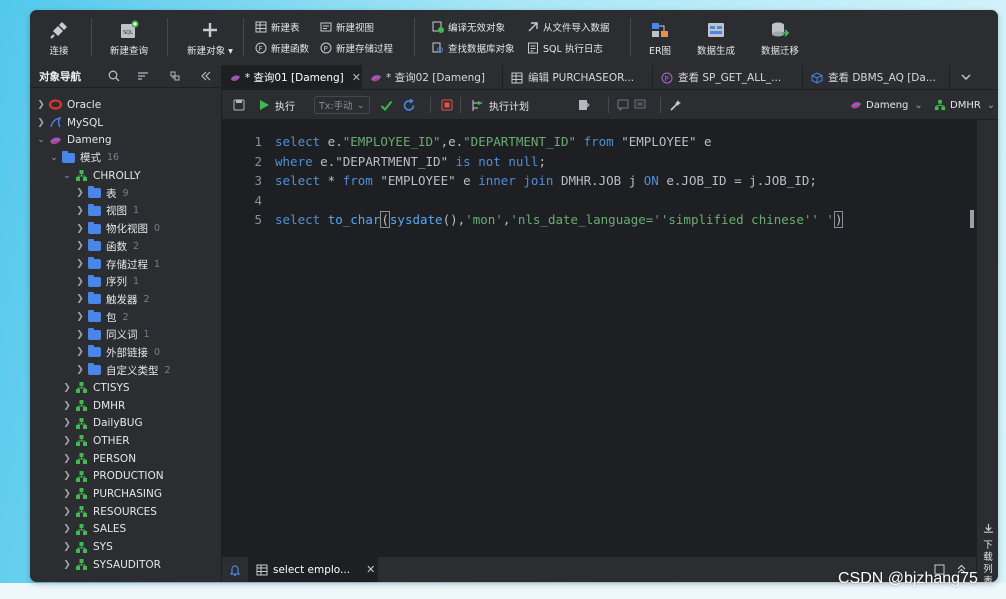  I want to click on filter-icon, so click(143, 77).